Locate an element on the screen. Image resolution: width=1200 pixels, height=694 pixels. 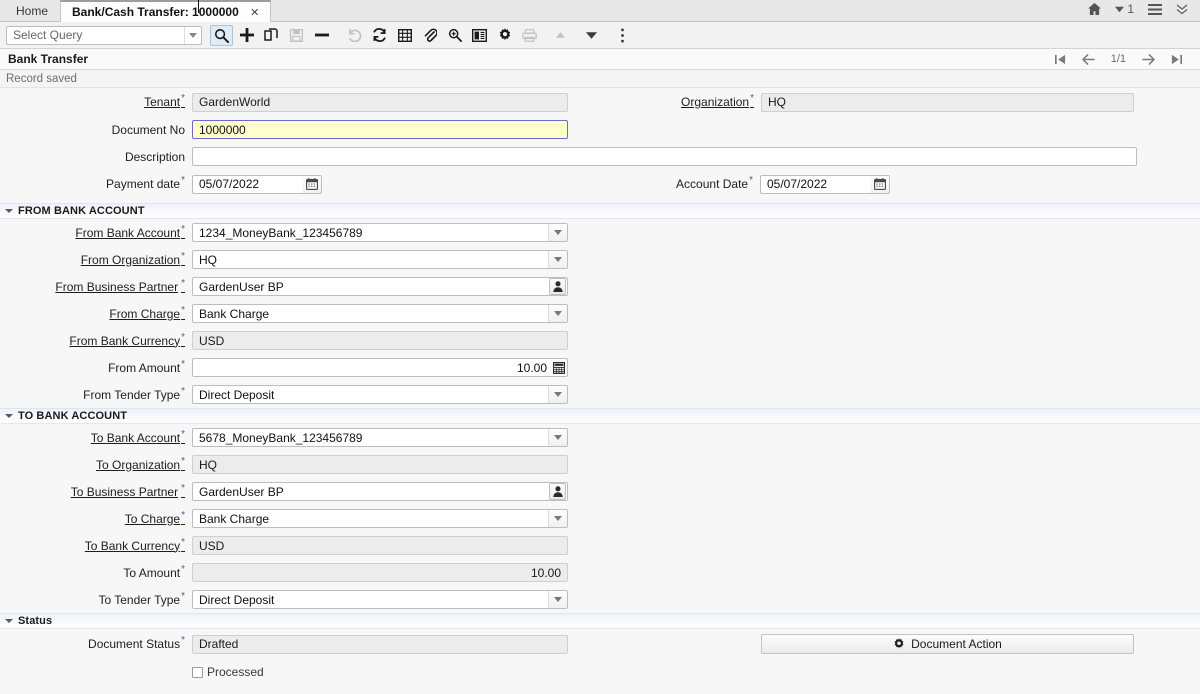
section-to-bank-account: TO BANK ACCOUNT is located at coordinates (600, 416).